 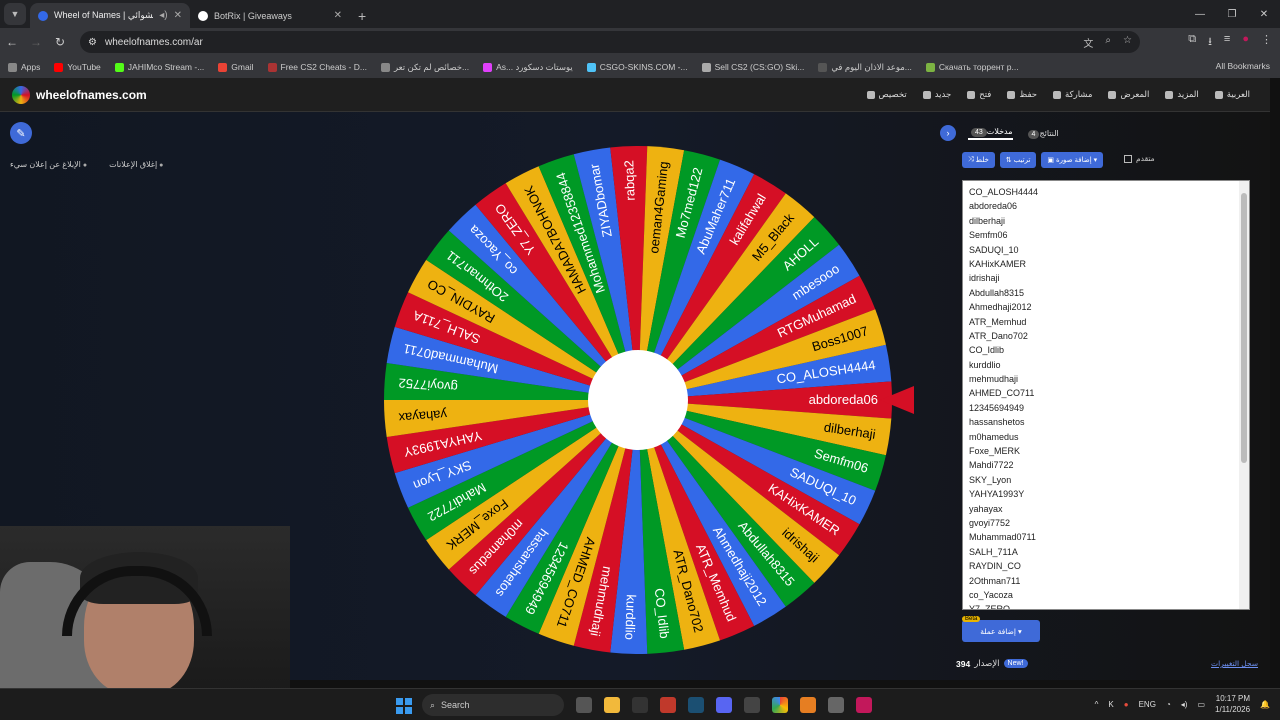 I want to click on add-image-button: ▣ إضافة صورة ▾, so click(x=1072, y=160).